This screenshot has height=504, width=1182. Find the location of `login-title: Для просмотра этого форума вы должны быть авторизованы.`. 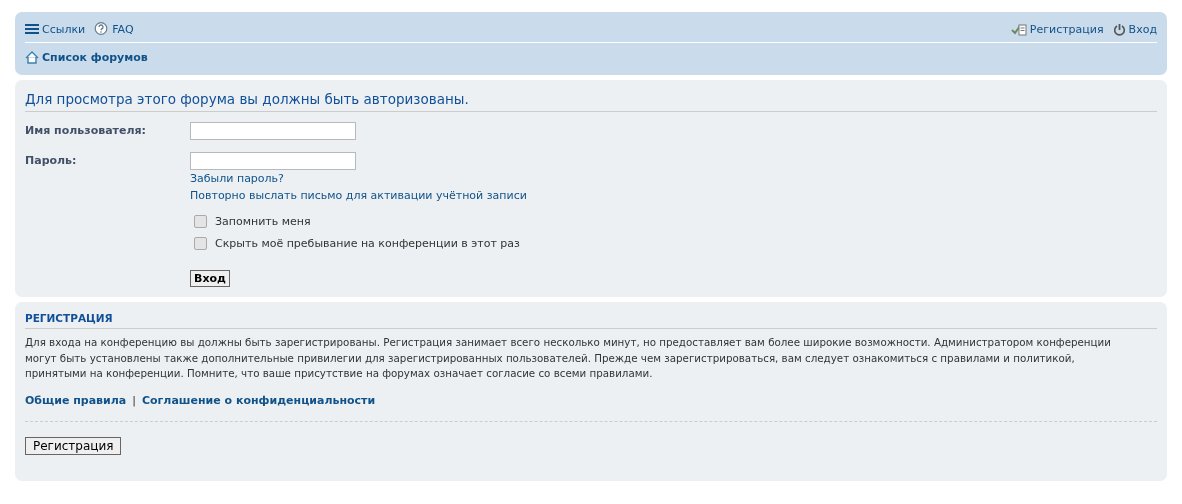

login-title: Для просмотра этого форума вы должны быть авторизованы. is located at coordinates (591, 101).